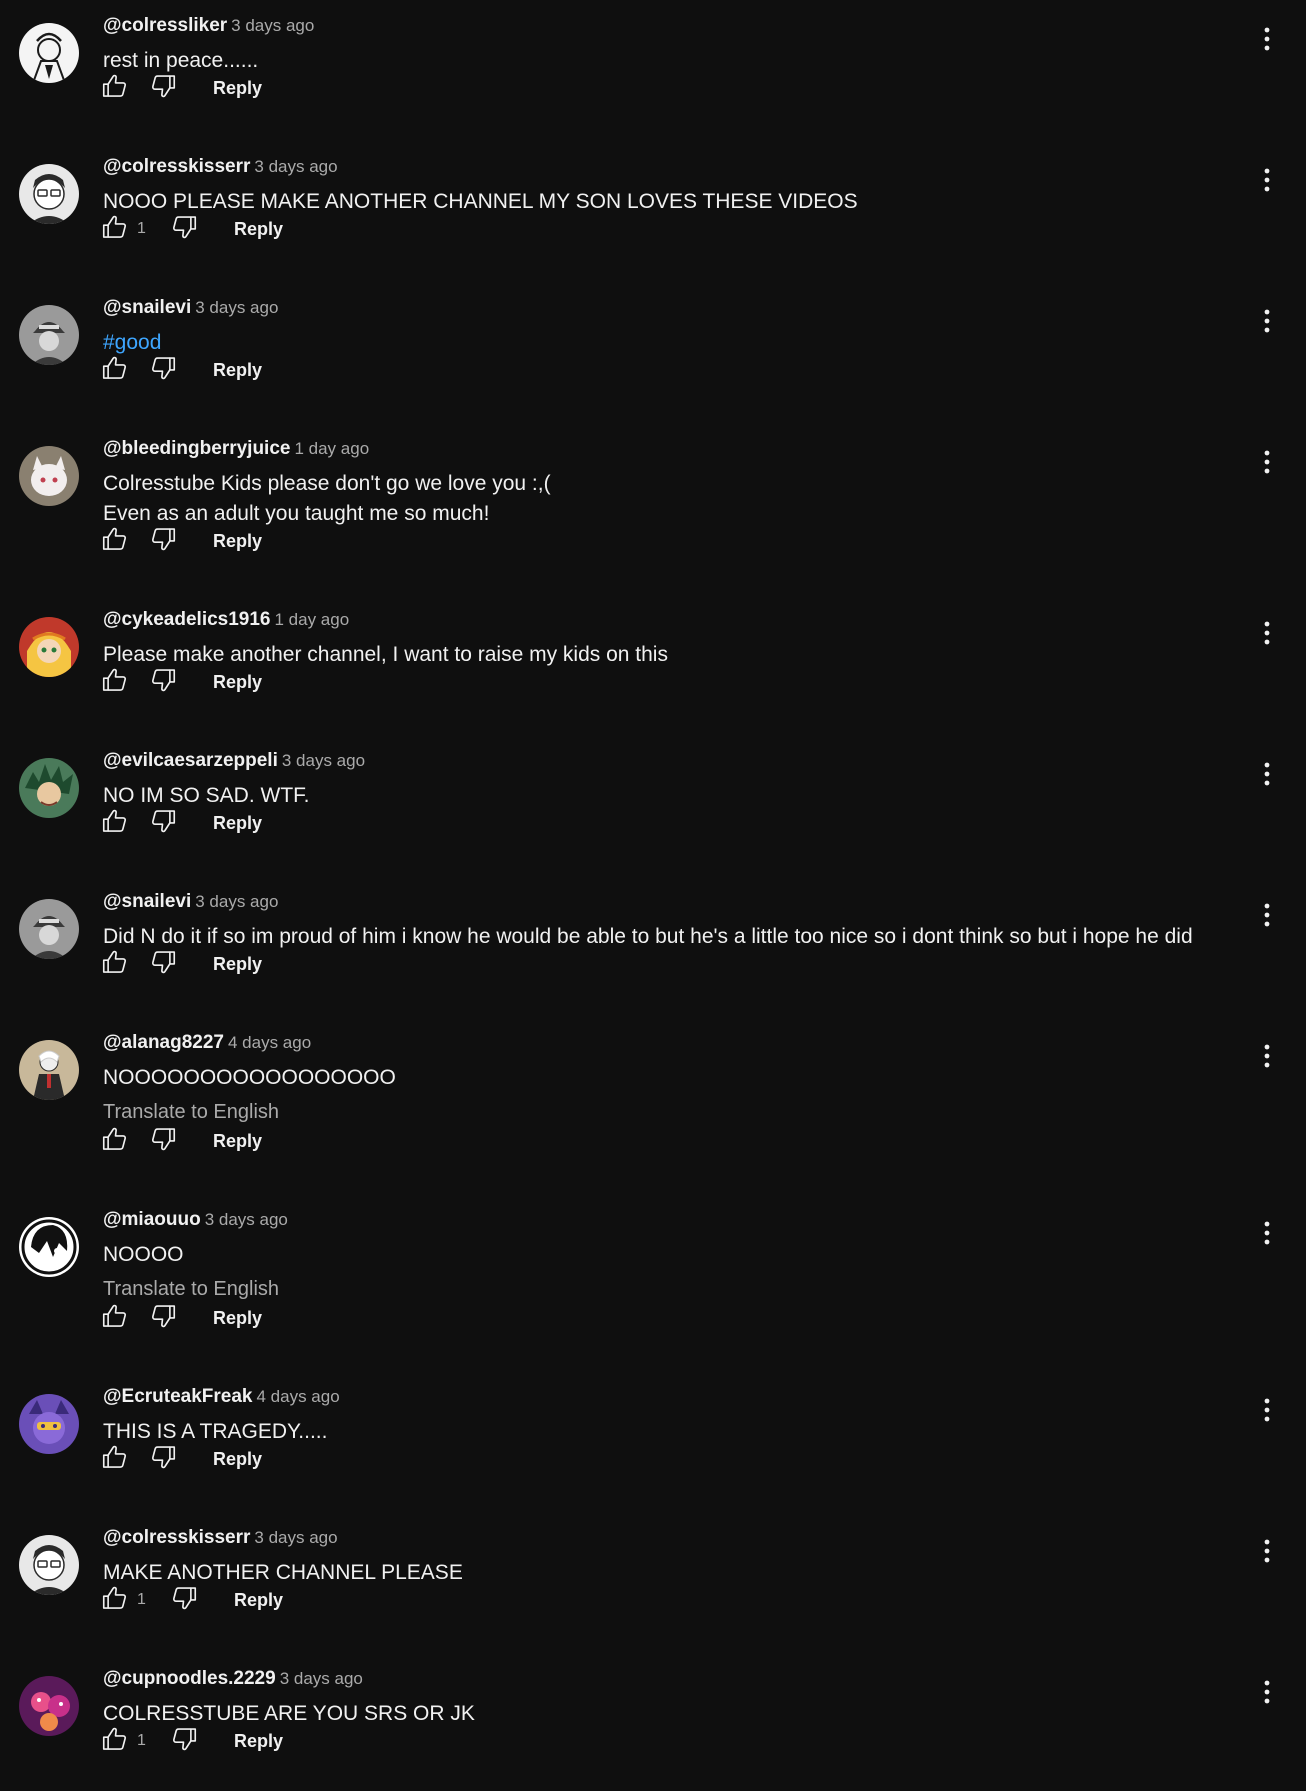 The width and height of the screenshot is (1306, 1791). I want to click on thumbs-down-icon, so click(163, 88).